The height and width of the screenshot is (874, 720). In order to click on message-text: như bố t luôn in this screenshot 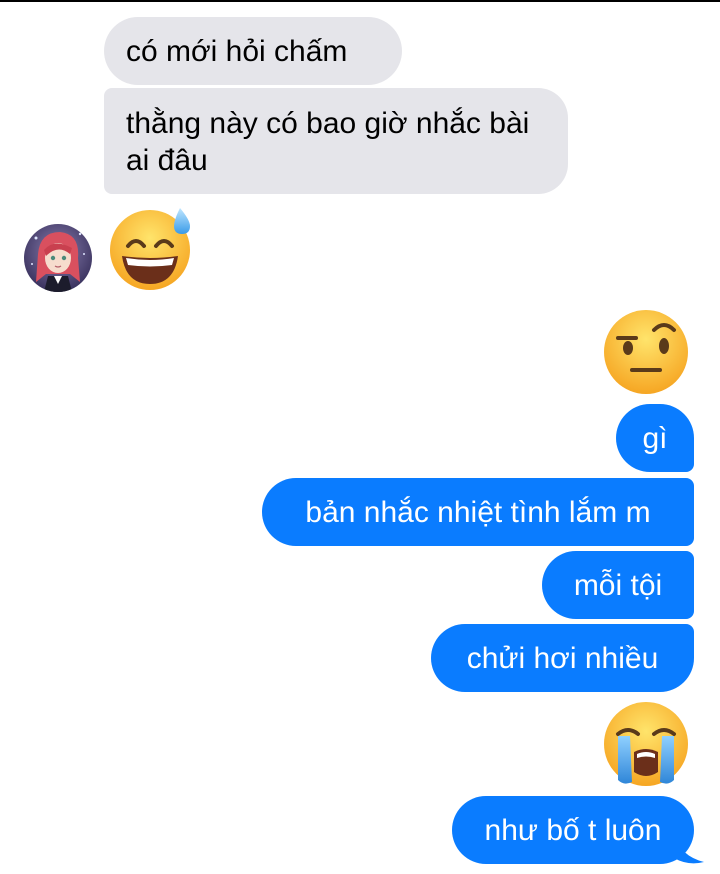, I will do `click(573, 830)`.